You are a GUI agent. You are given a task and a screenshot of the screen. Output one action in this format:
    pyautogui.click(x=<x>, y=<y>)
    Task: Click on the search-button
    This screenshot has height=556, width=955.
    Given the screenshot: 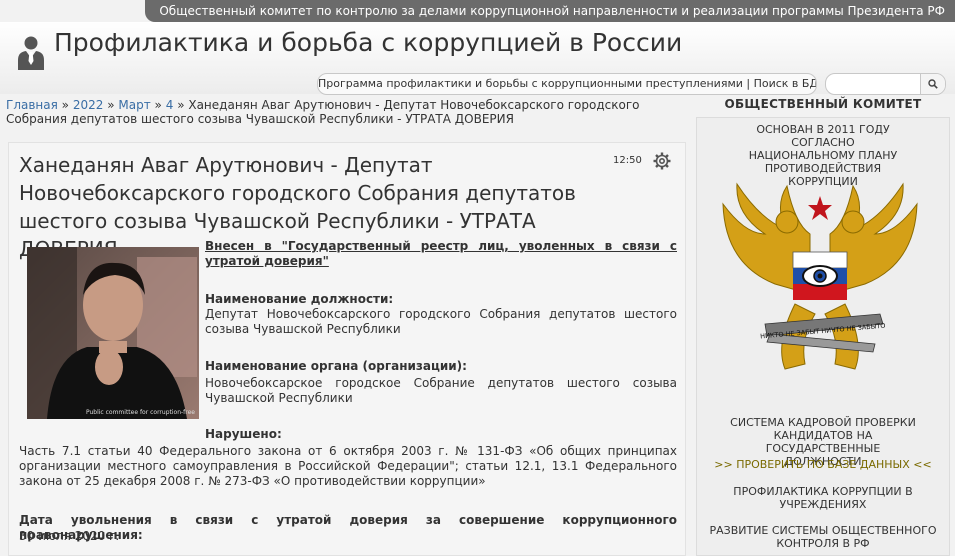 What is the action you would take?
    pyautogui.click(x=932, y=84)
    